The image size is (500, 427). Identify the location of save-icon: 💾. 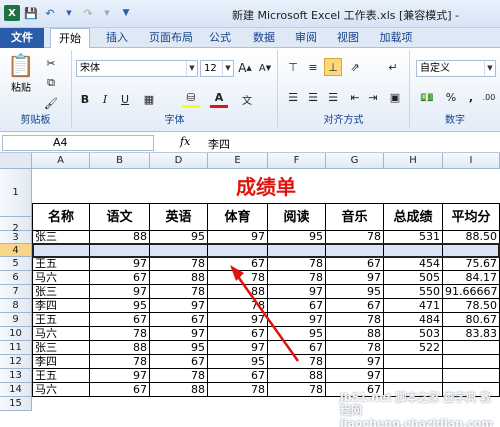
(31, 13).